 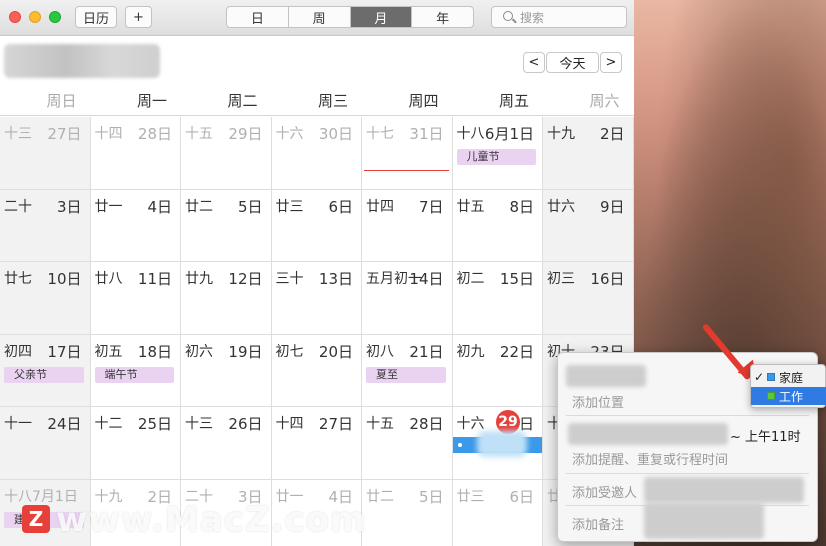 I want to click on day-cell: 三十 13日, so click(x=316, y=298).